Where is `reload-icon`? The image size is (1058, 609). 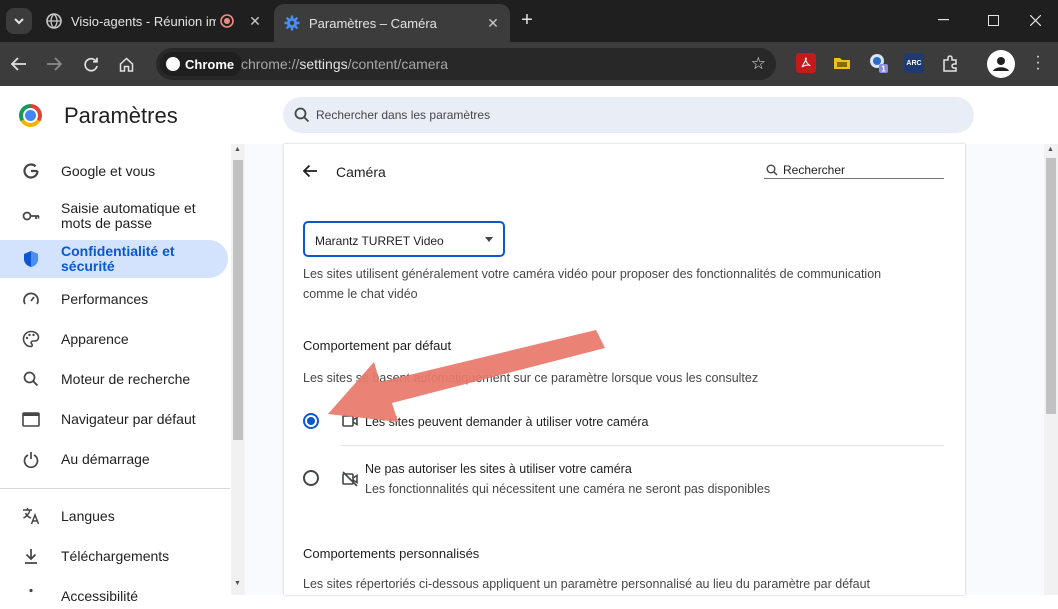
reload-icon is located at coordinates (90, 64).